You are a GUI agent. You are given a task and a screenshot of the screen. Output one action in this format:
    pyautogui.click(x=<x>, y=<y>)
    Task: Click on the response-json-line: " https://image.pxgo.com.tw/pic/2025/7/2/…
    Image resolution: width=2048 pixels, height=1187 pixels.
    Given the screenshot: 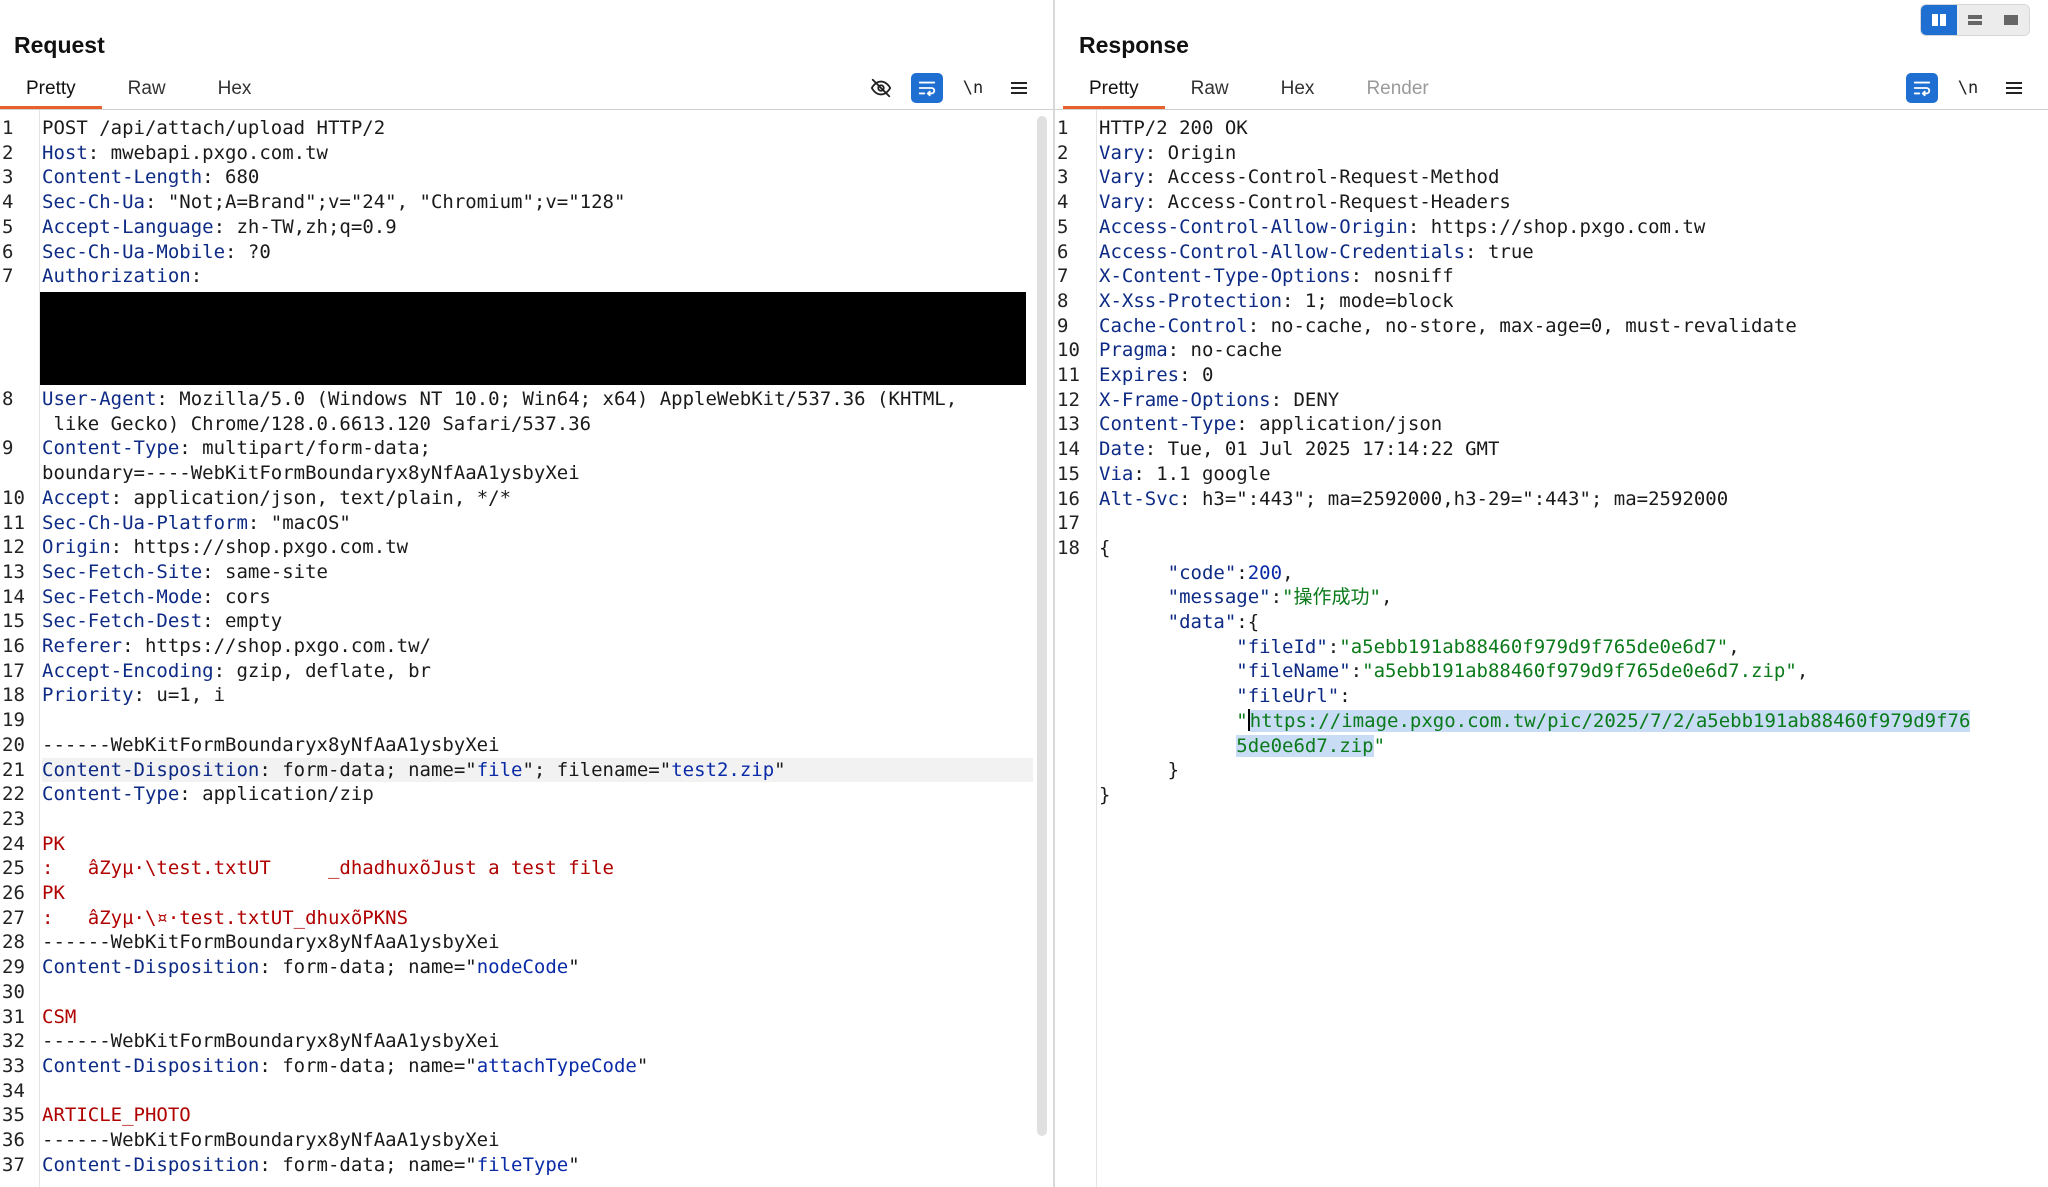 What is the action you would take?
    pyautogui.click(x=1603, y=720)
    